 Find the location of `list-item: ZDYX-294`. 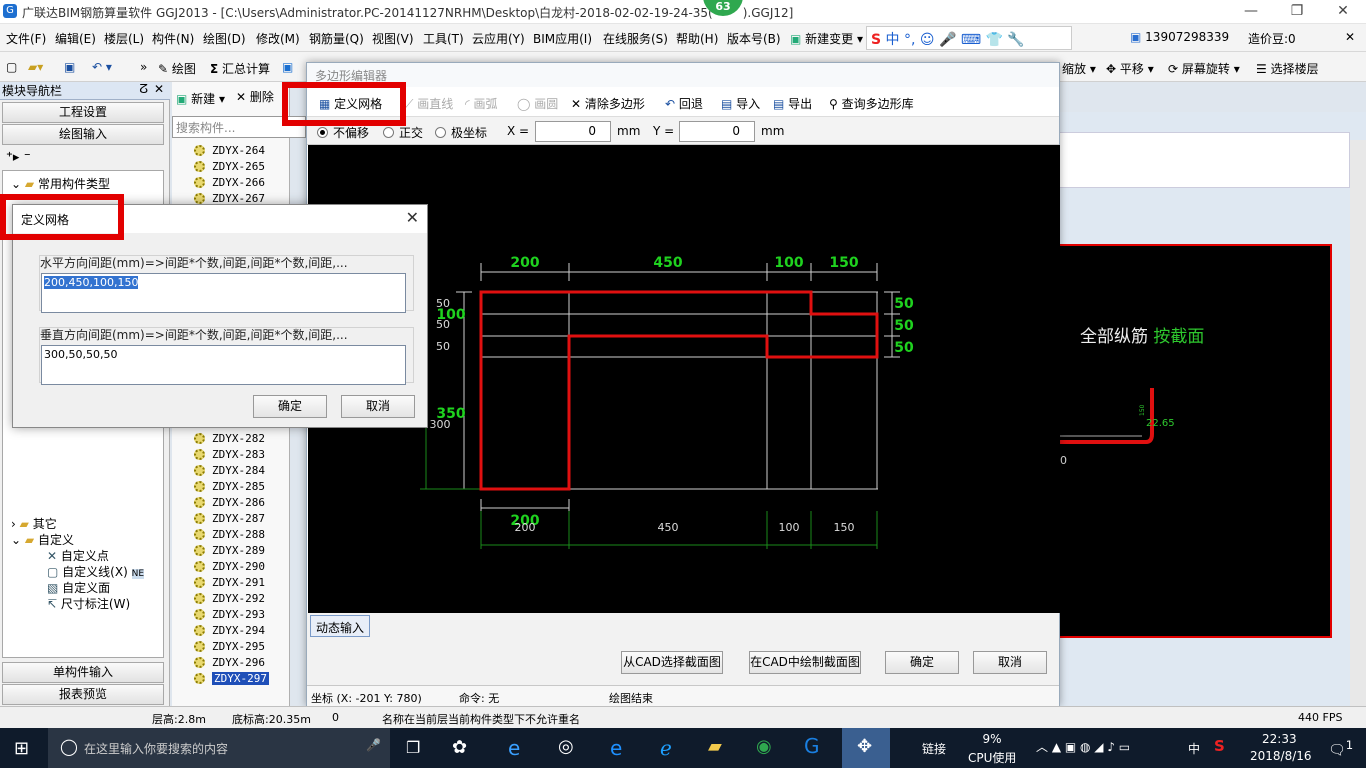

list-item: ZDYX-294 is located at coordinates (229, 630).